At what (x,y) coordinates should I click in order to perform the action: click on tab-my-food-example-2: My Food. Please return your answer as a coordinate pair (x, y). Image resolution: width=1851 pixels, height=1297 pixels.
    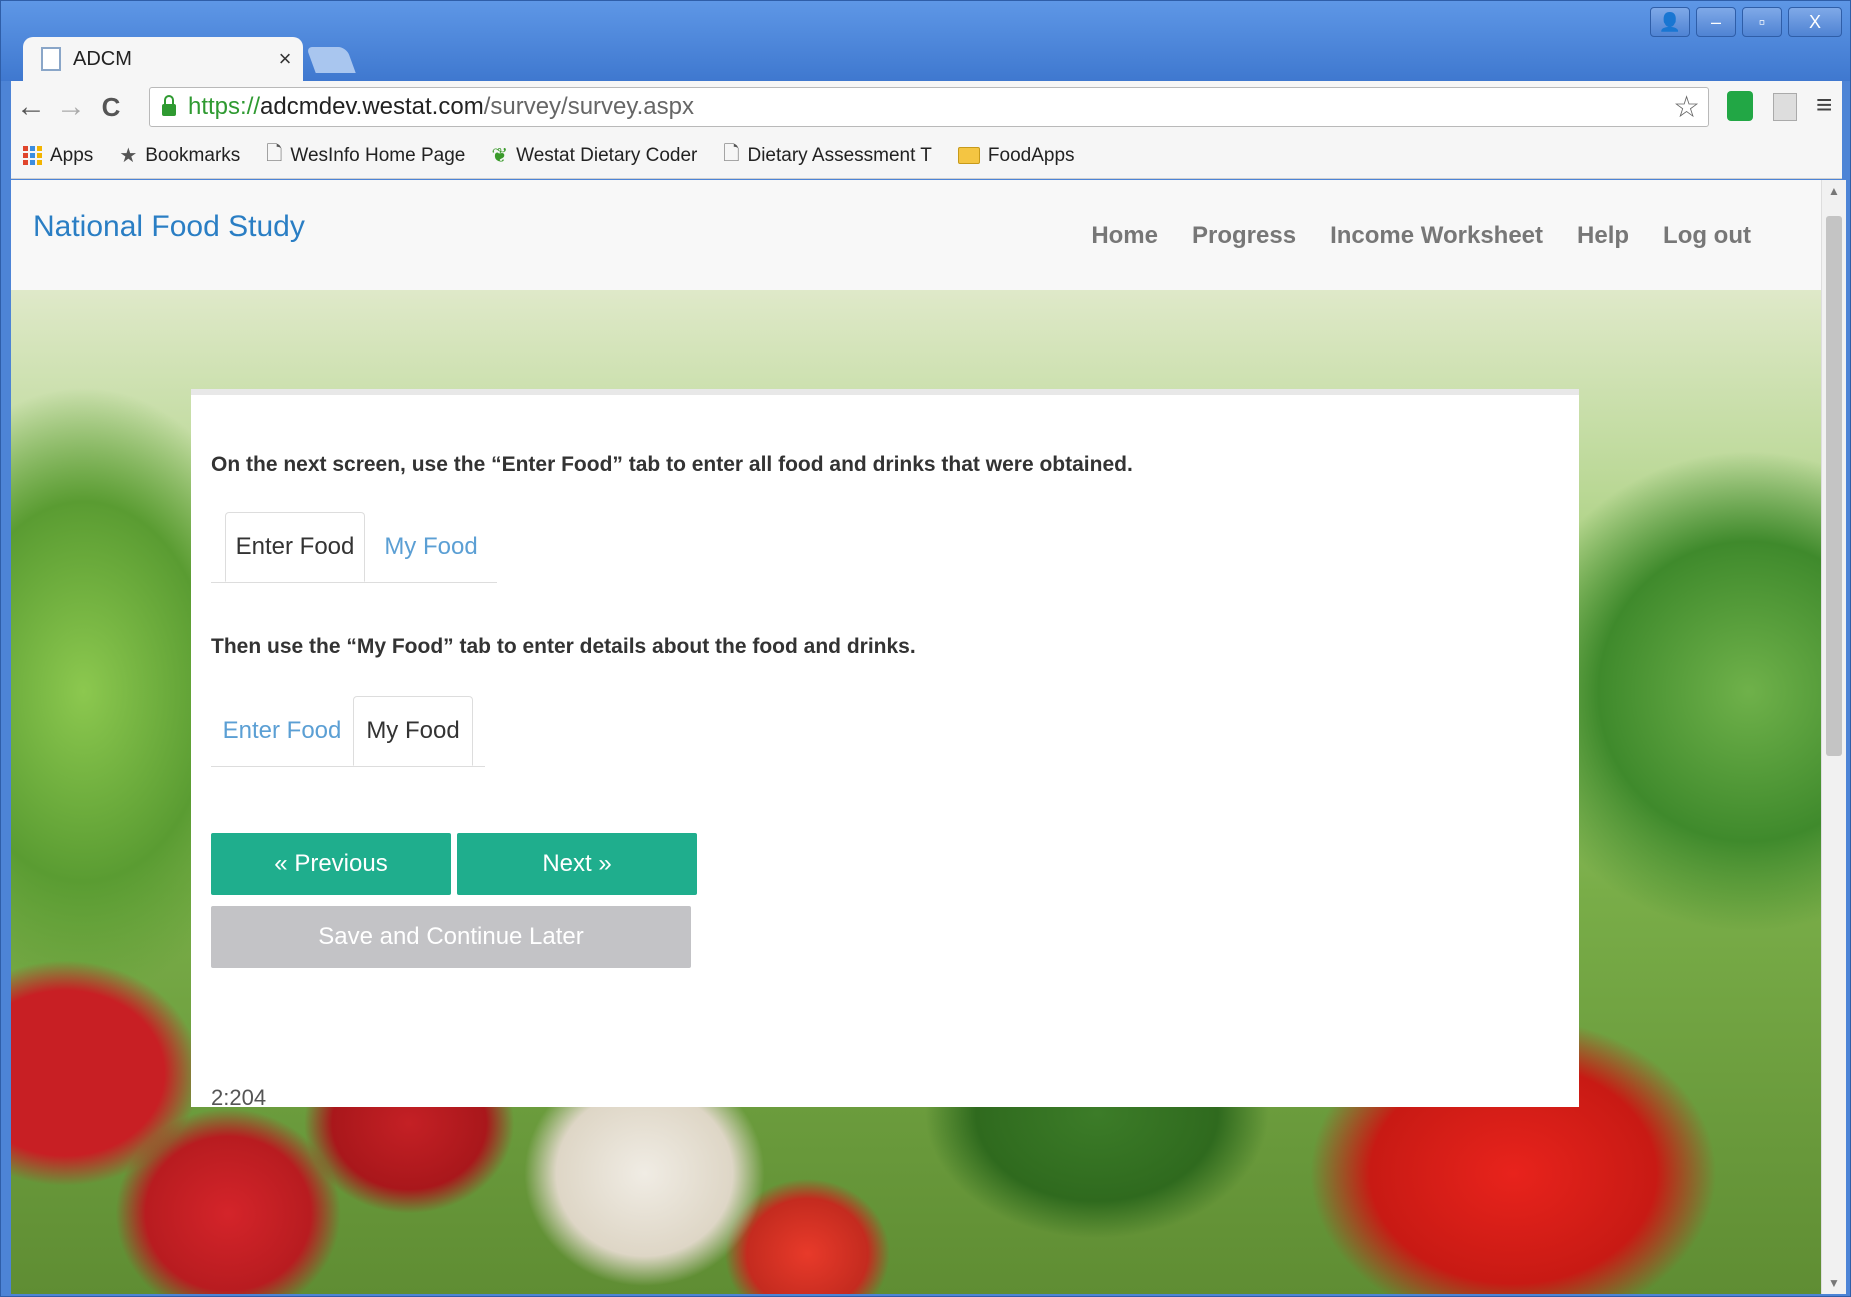
    Looking at the image, I should click on (413, 731).